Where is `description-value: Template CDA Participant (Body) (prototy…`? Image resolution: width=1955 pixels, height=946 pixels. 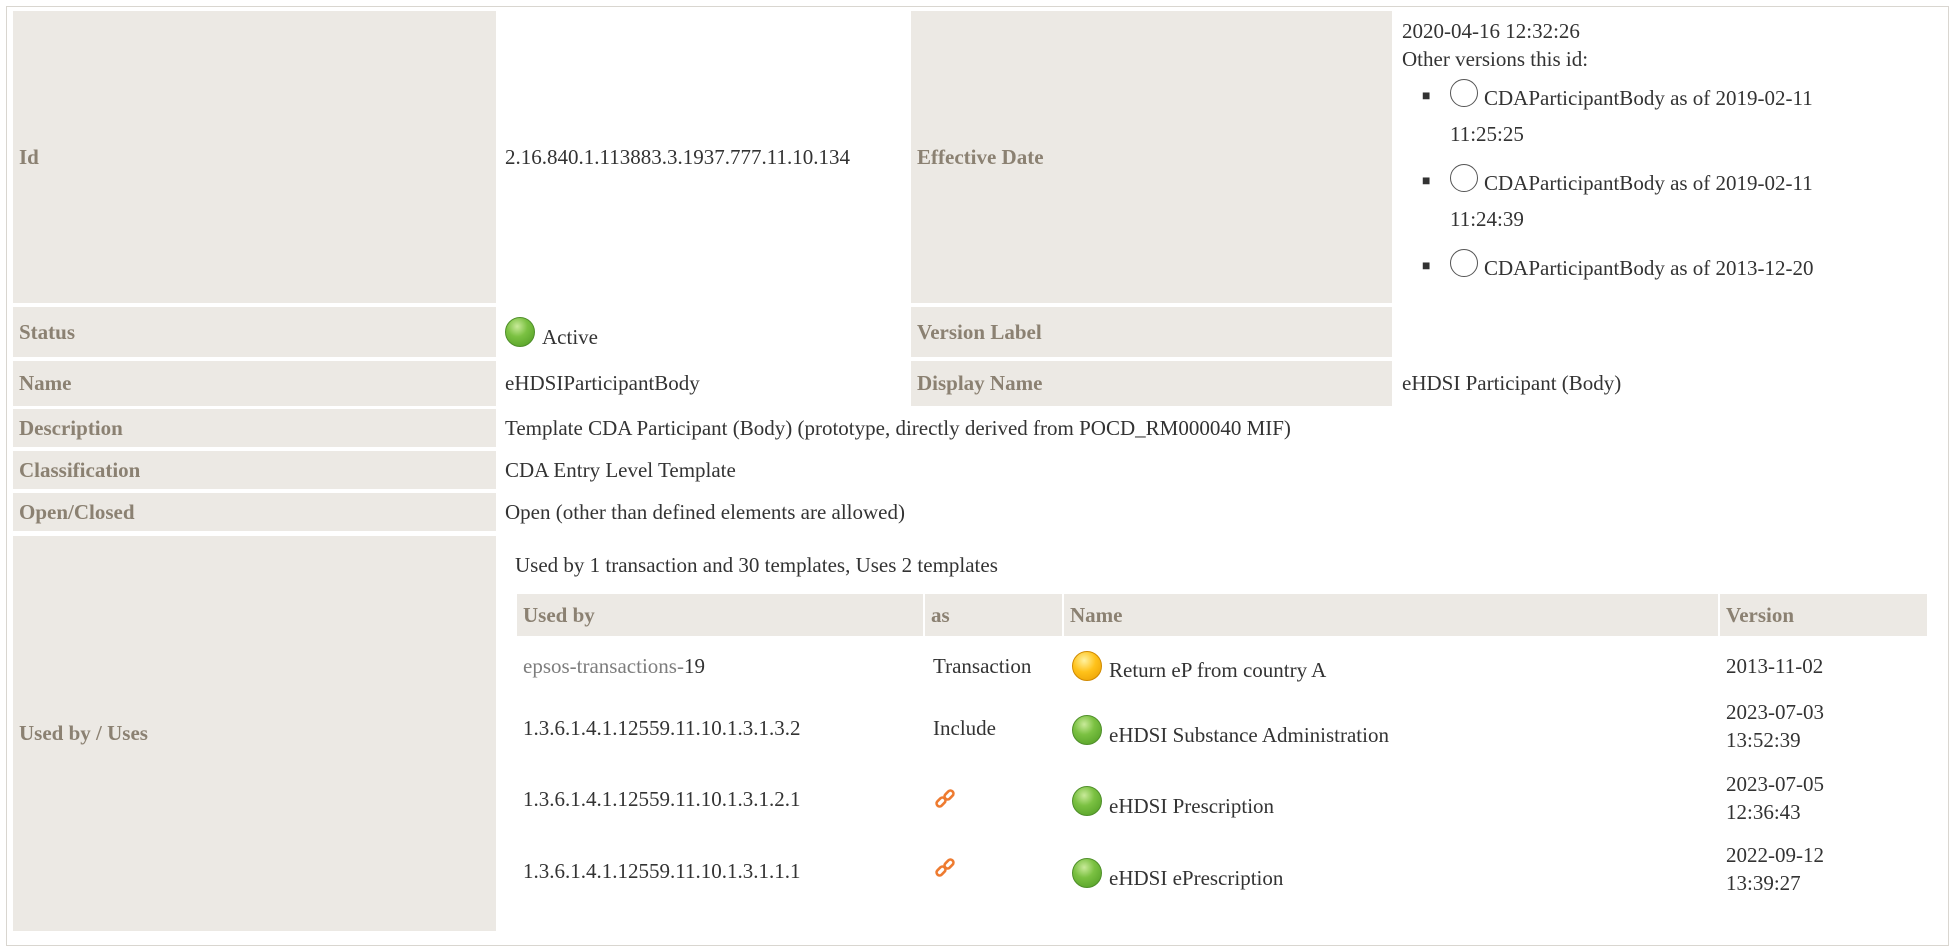
description-value: Template CDA Participant (Body) (prototy… is located at coordinates (898, 427).